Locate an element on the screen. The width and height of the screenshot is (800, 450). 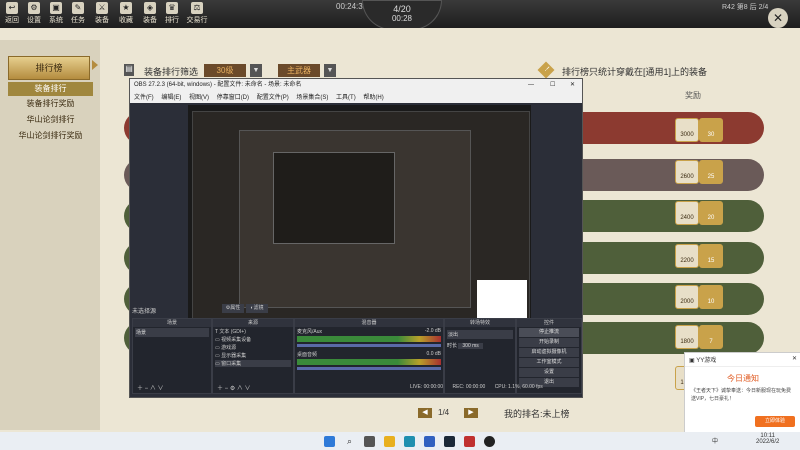
menu-edit: 编辑(E) is located at coordinates (171, 98).